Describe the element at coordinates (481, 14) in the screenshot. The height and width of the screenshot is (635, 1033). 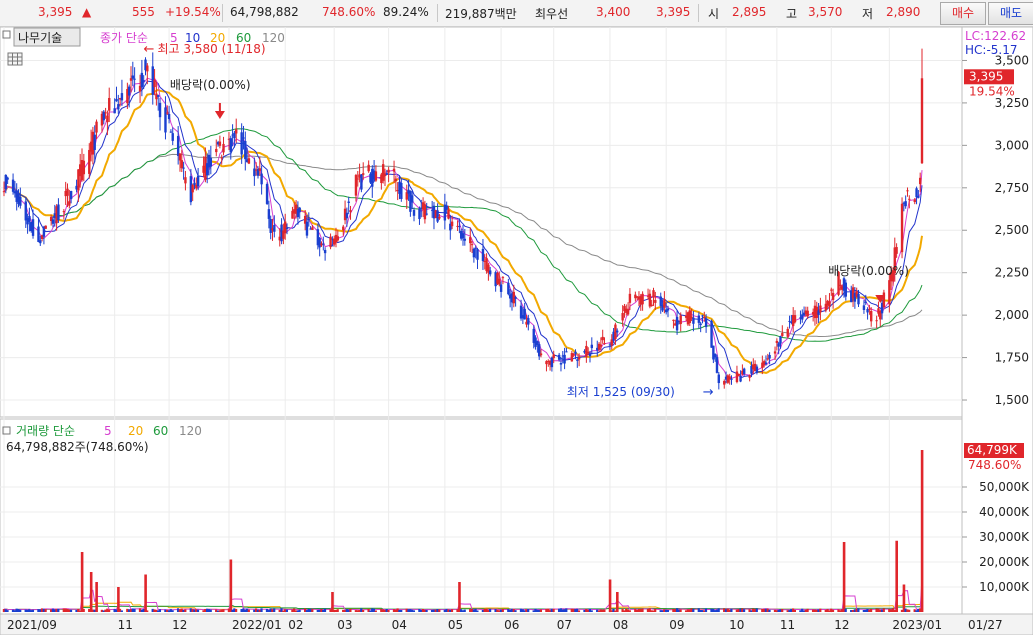
I see `trade-amount: 219,887백만` at that location.